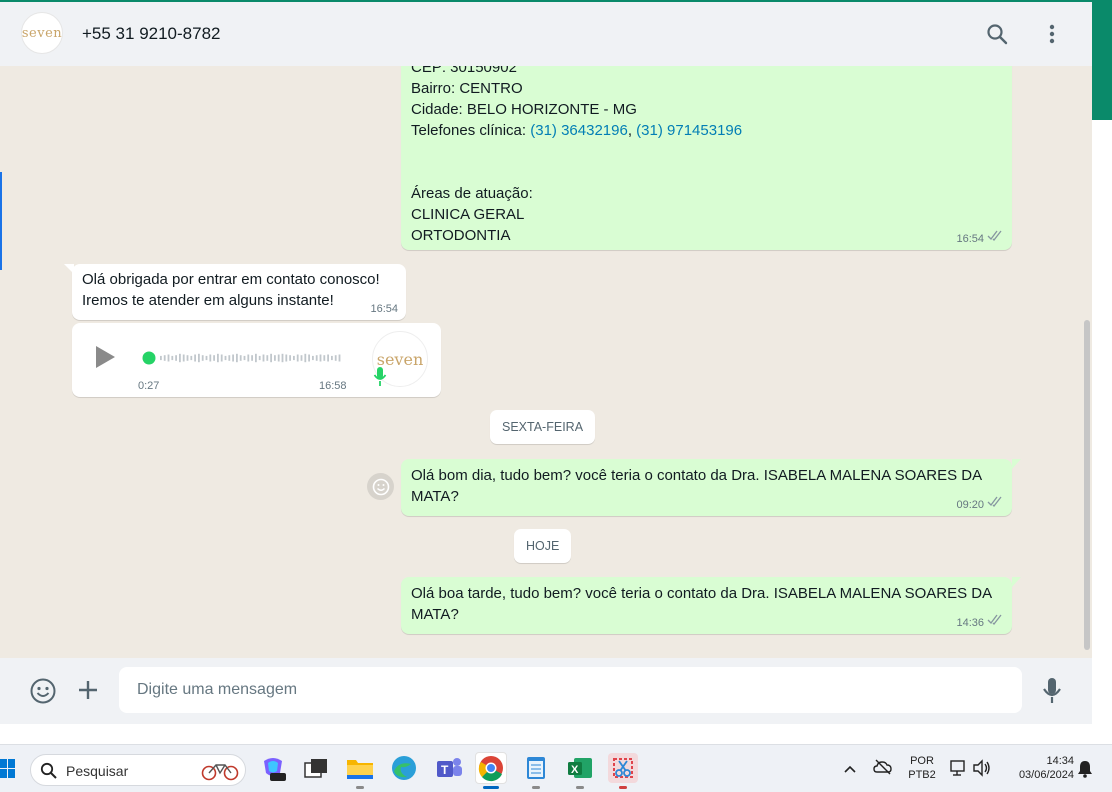  What do you see at coordinates (464, 71) in the screenshot?
I see `message-text: CEP: 30150902` at bounding box center [464, 71].